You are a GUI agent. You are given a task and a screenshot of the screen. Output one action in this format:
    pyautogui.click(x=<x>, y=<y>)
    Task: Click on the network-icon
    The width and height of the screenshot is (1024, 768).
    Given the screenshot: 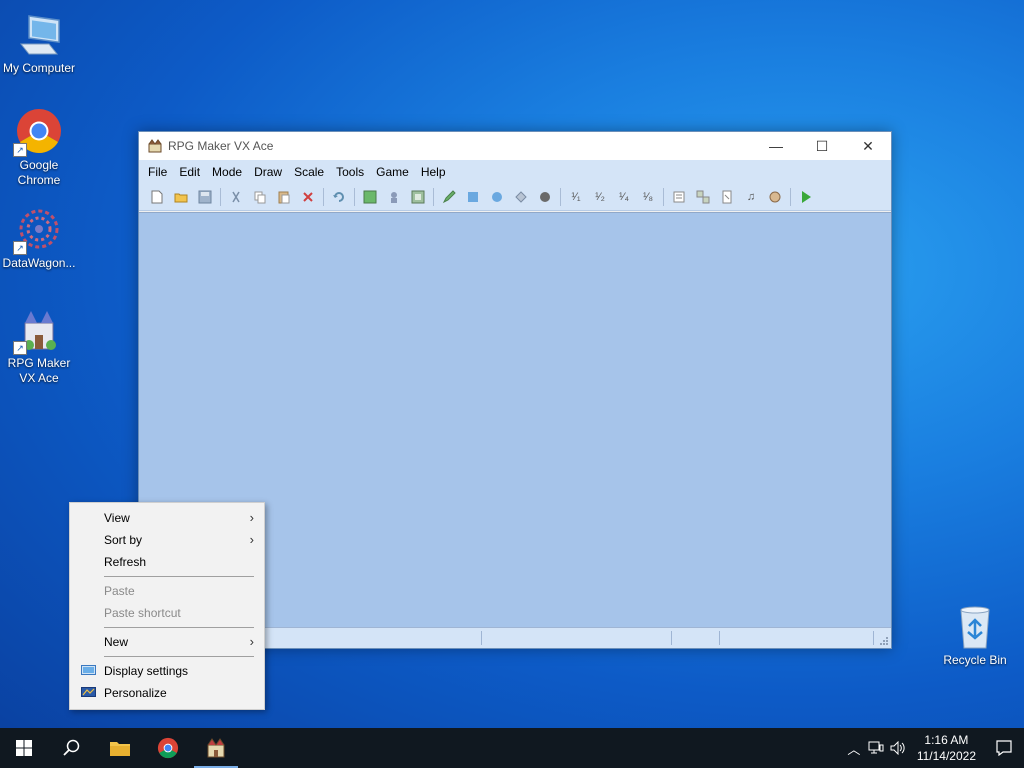 What is the action you would take?
    pyautogui.click(x=876, y=747)
    